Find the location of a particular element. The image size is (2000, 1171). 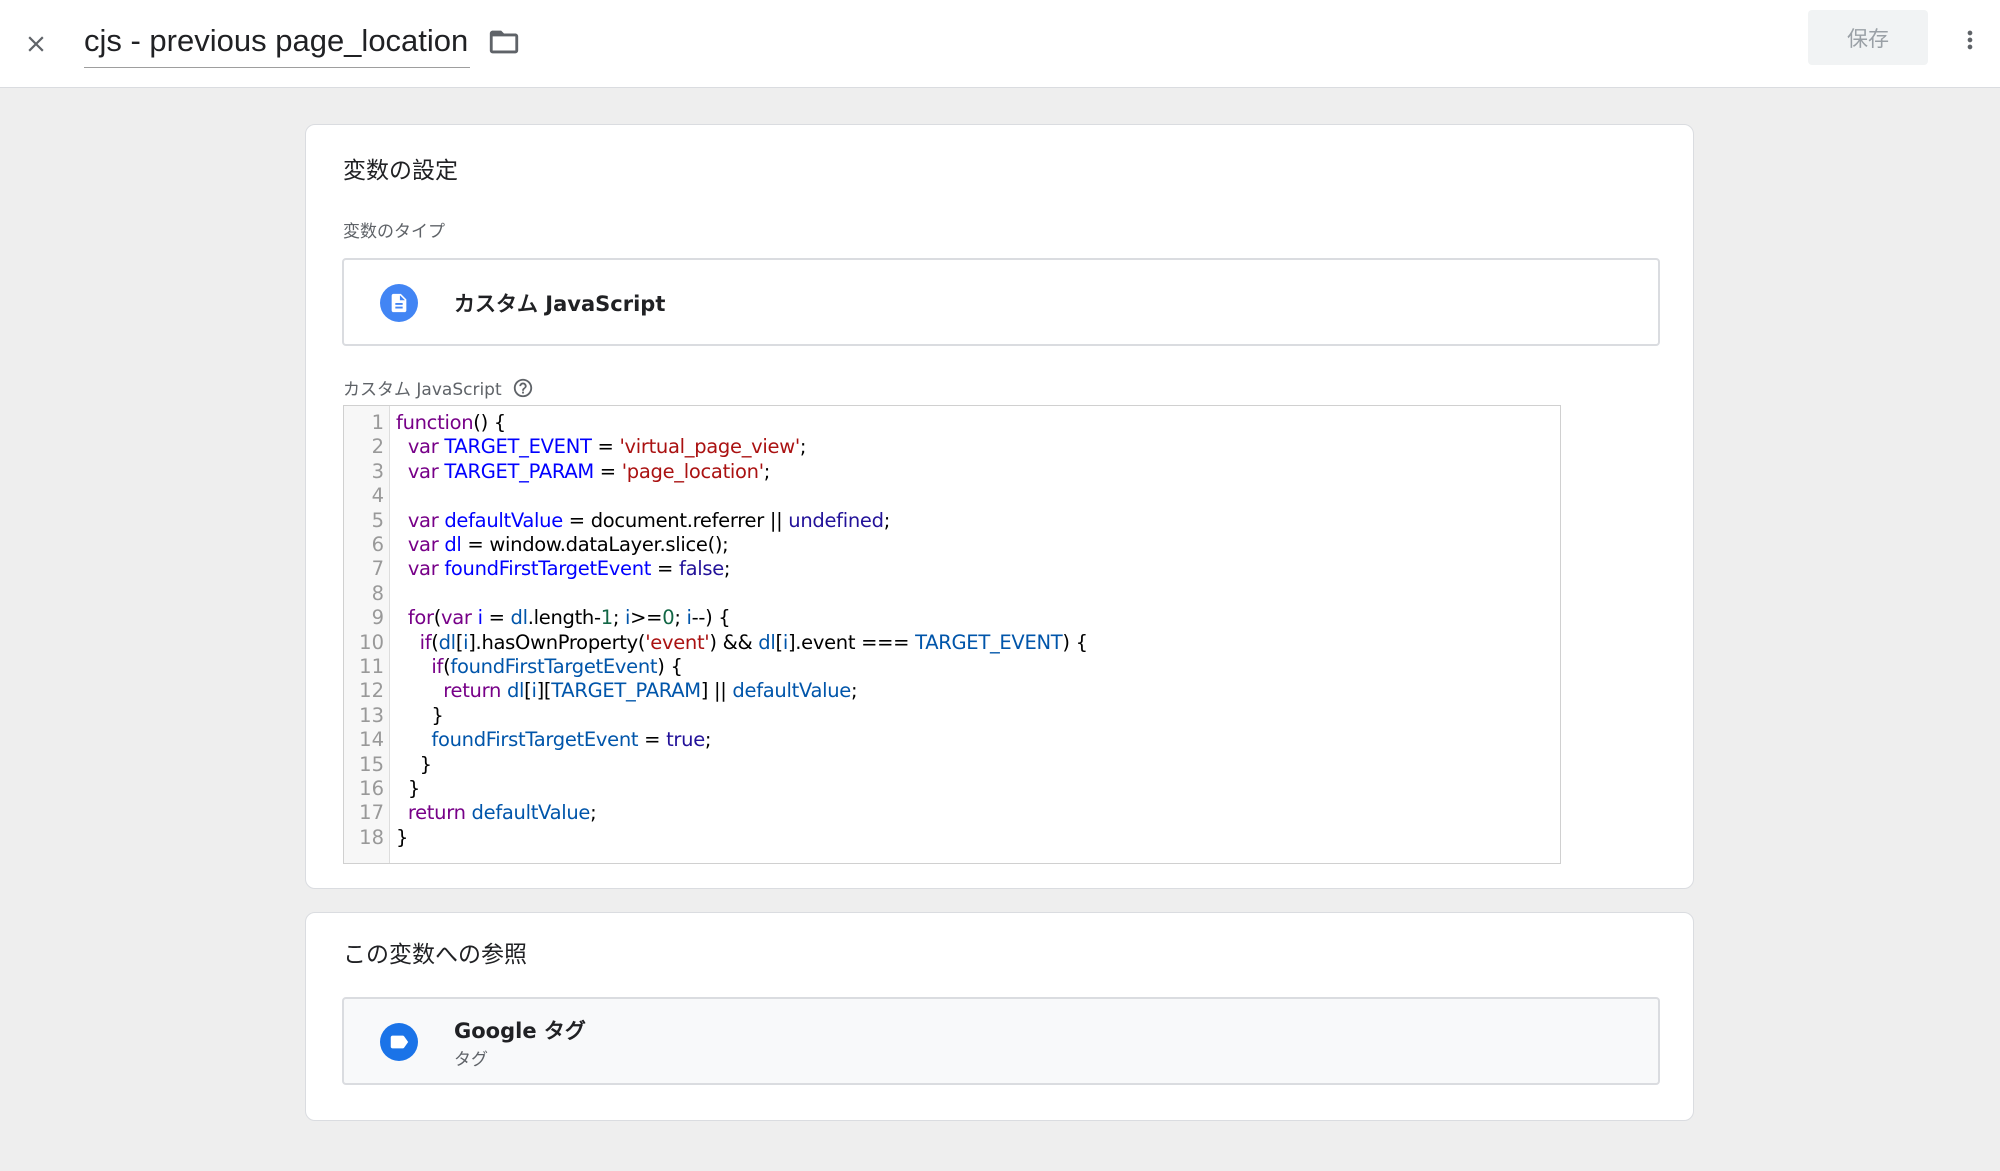

line-number: 5 is located at coordinates (377, 520).